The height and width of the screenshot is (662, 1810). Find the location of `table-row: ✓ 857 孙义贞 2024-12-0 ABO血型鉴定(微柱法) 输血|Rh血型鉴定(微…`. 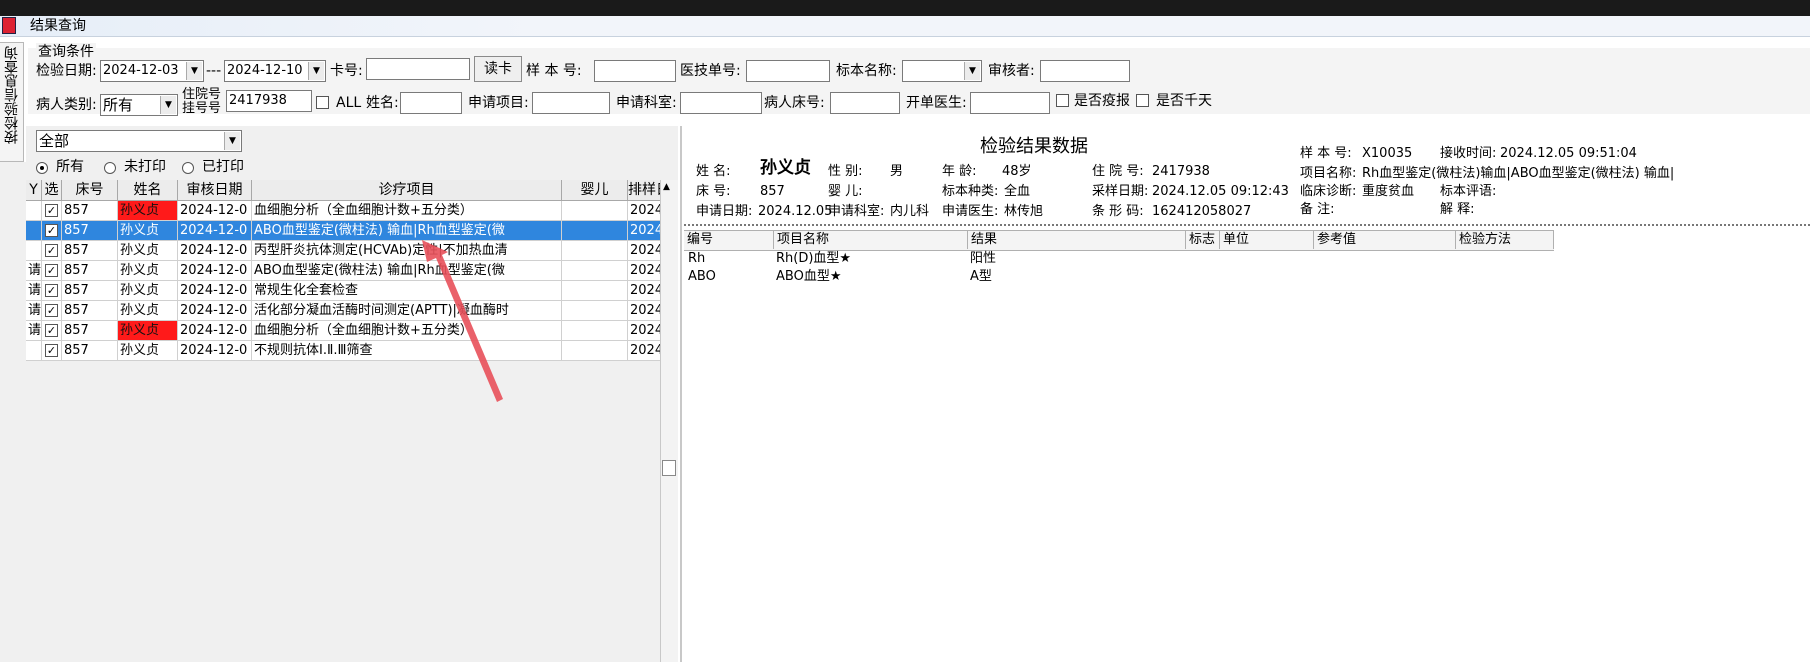

table-row: ✓ 857 孙义贞 2024-12-0 ABO血型鉴定(微柱法) 输血|Rh血型鉴定(微… is located at coordinates (344, 231).